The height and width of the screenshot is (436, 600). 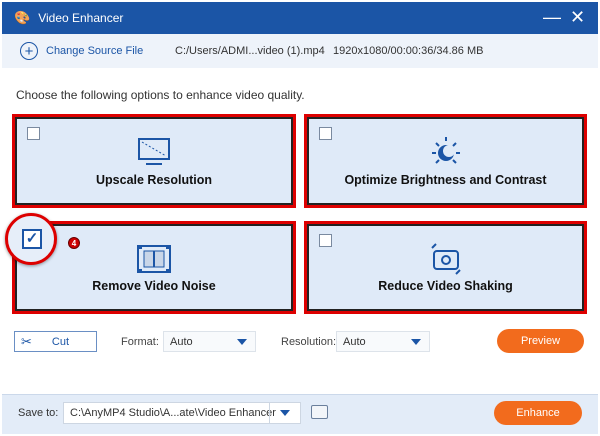 I want to click on cut-label: Cut, so click(x=60, y=341).